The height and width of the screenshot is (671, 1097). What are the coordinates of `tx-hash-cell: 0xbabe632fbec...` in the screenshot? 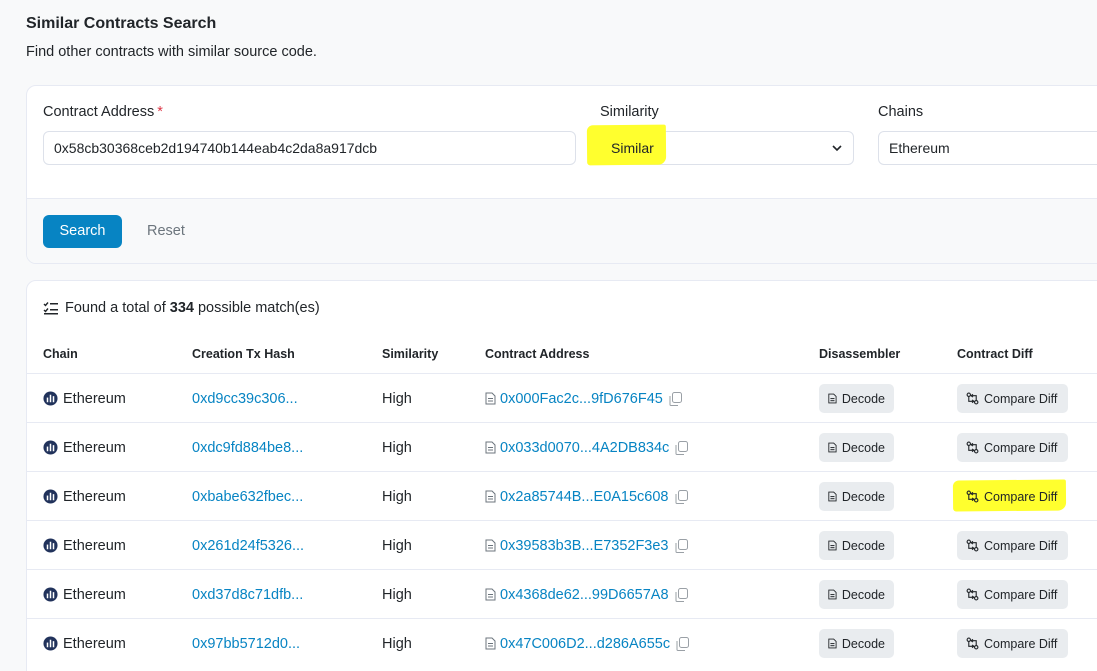 It's located at (247, 496).